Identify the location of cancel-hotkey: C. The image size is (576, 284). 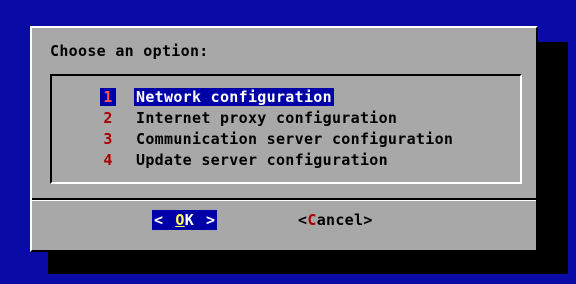
(312, 220).